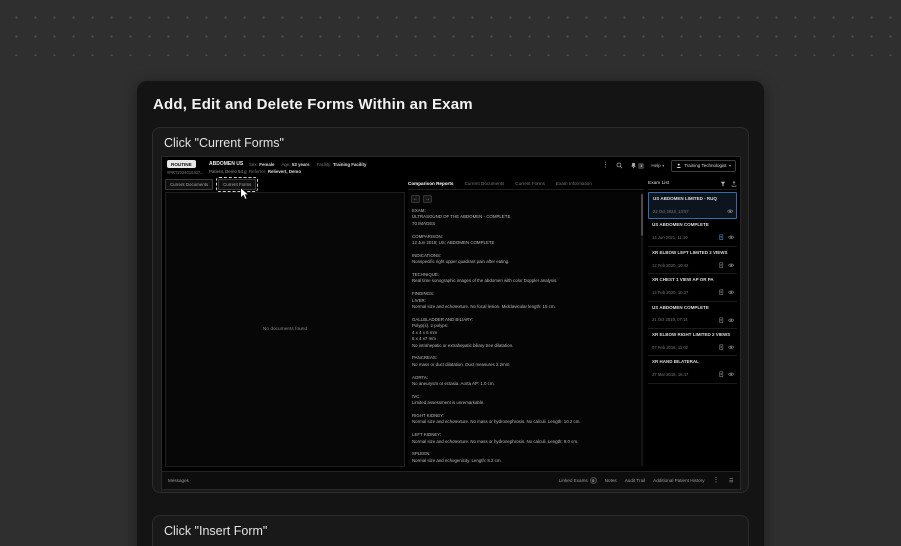  I want to click on exam-item-meta: 21 Oct 2019, 07:14, so click(693, 320).